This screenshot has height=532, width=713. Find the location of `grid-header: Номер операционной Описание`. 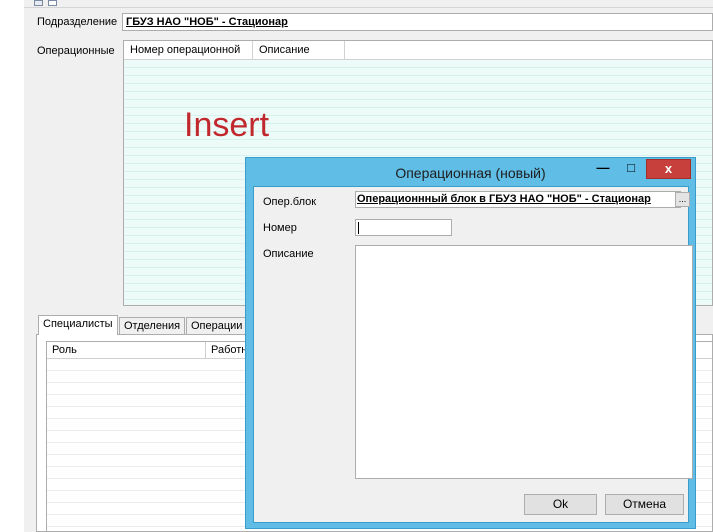

grid-header: Номер операционной Описание is located at coordinates (418, 50).